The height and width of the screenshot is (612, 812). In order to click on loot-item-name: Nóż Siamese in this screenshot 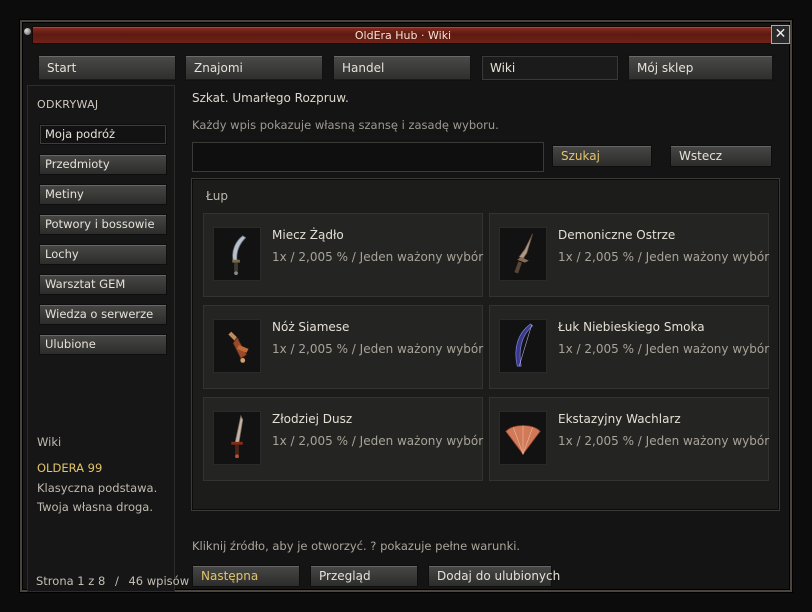, I will do `click(311, 327)`.